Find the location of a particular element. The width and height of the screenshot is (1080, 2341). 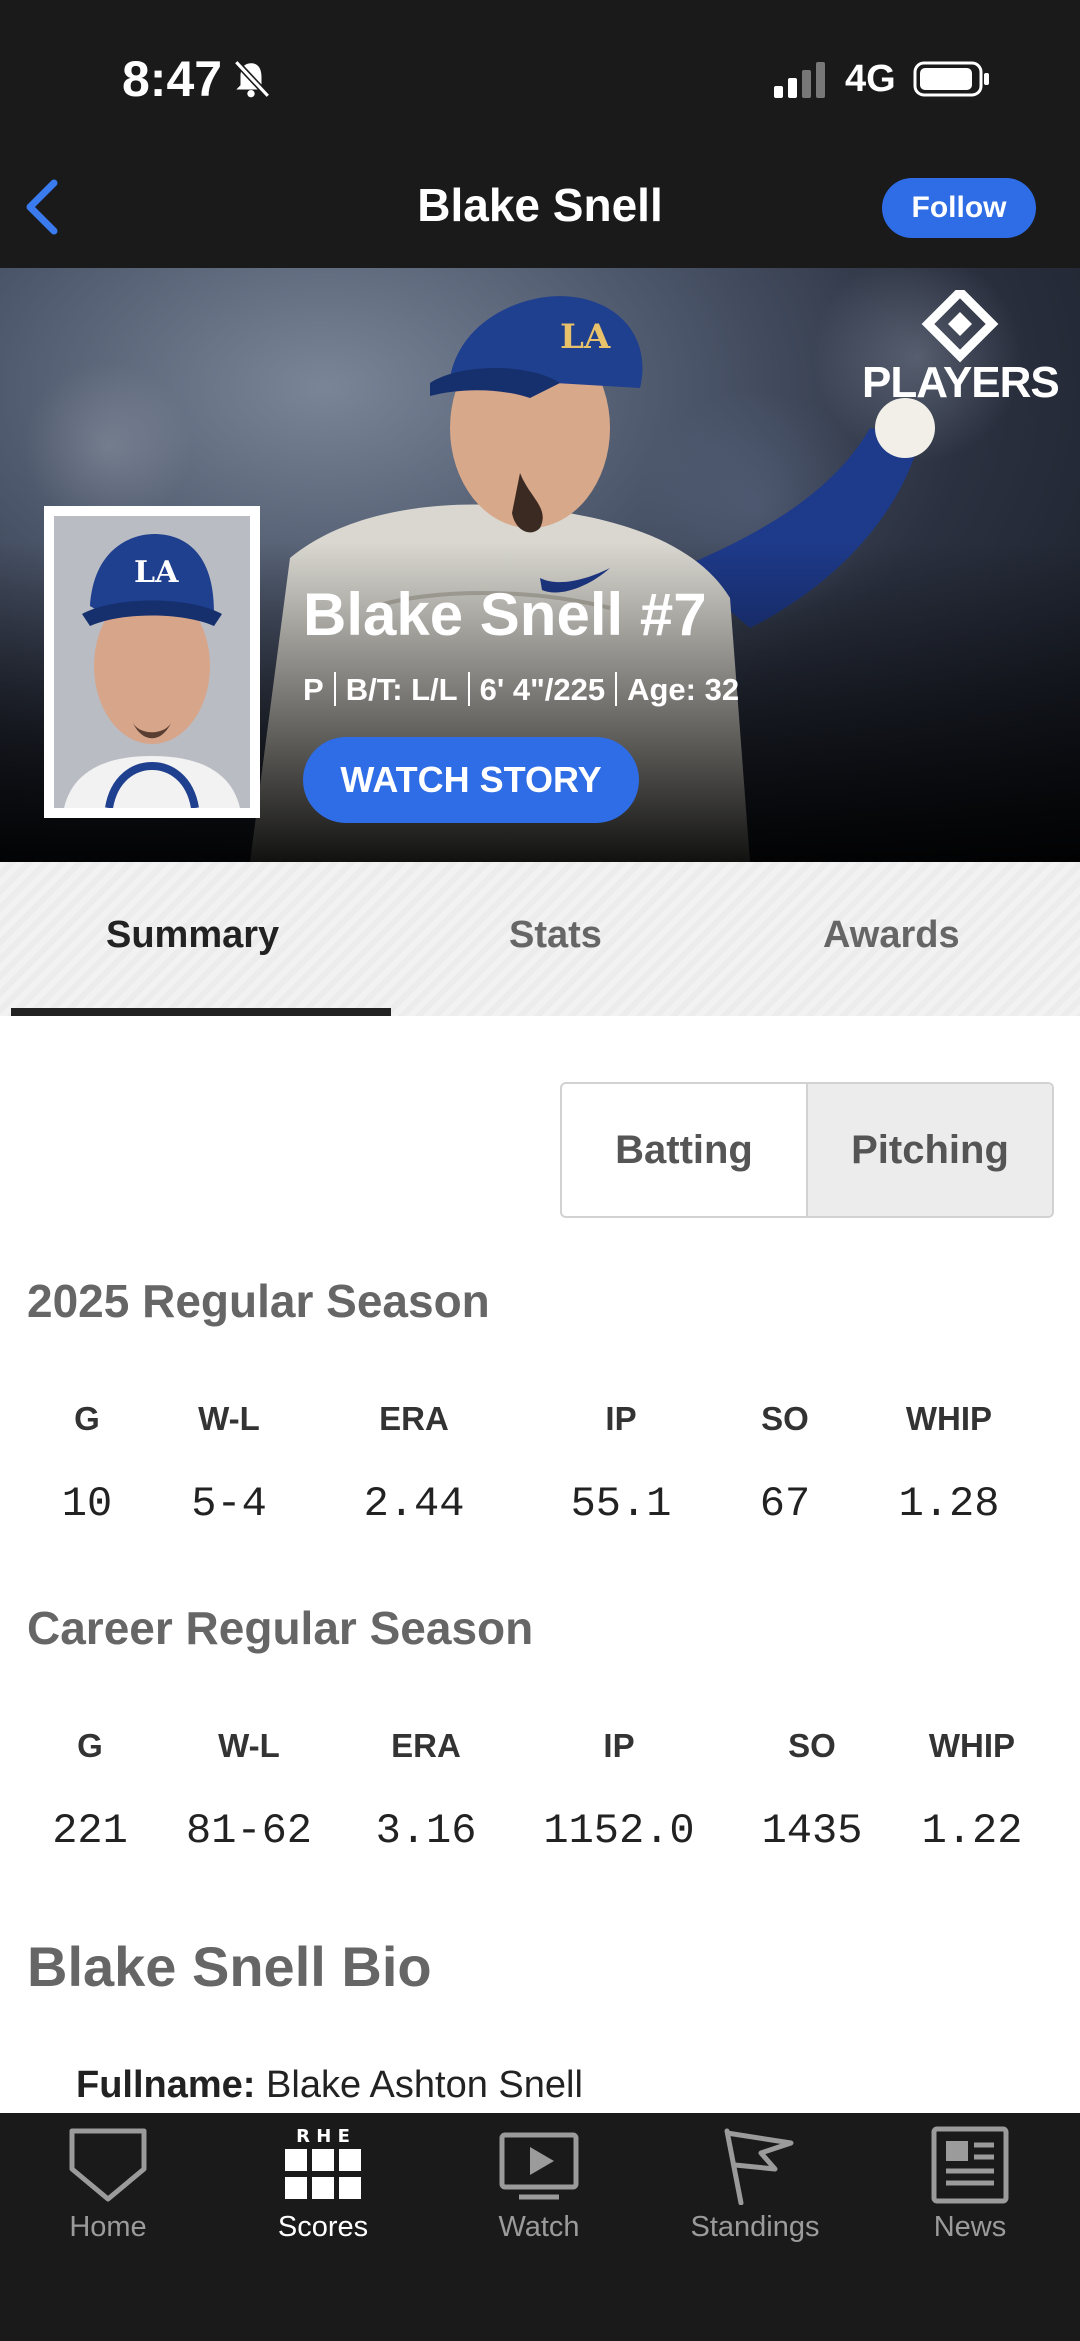

player-position: P is located at coordinates (313, 689).